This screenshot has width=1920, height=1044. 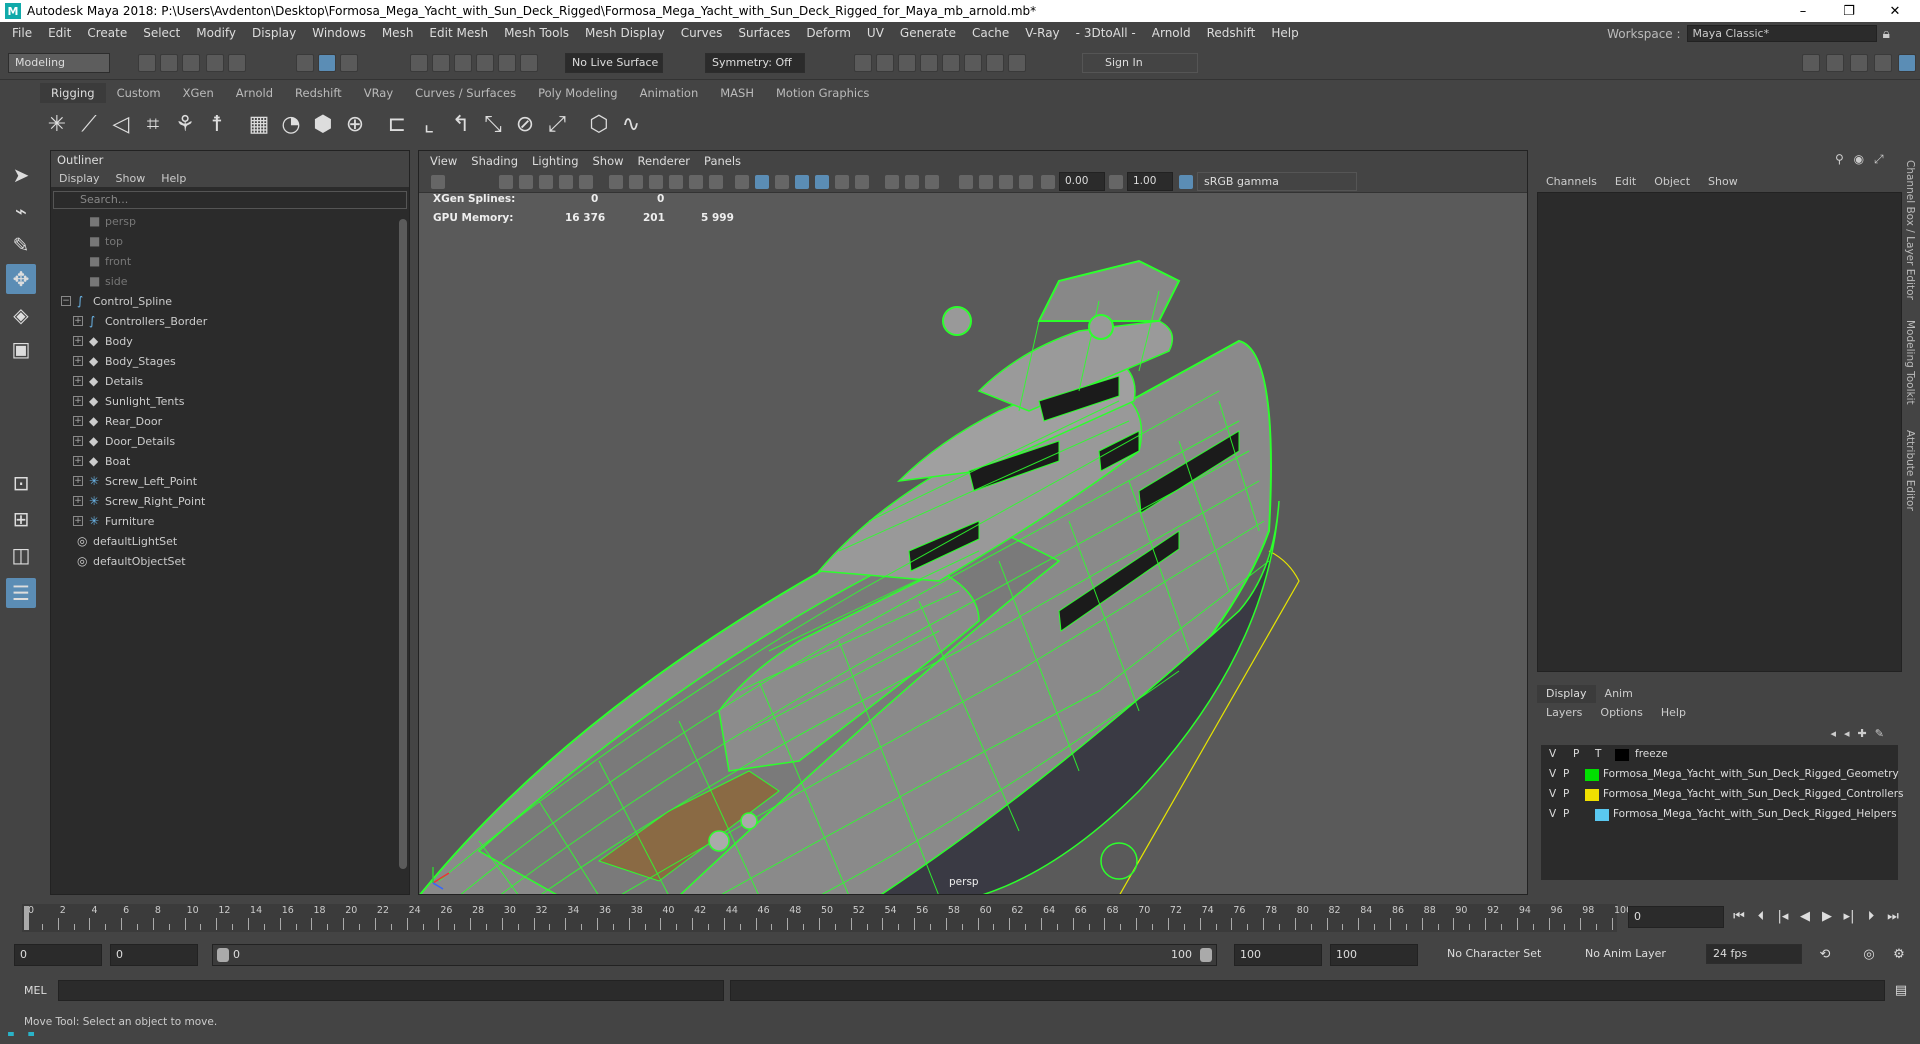 I want to click on cube-icon: ⬡, so click(x=599, y=124).